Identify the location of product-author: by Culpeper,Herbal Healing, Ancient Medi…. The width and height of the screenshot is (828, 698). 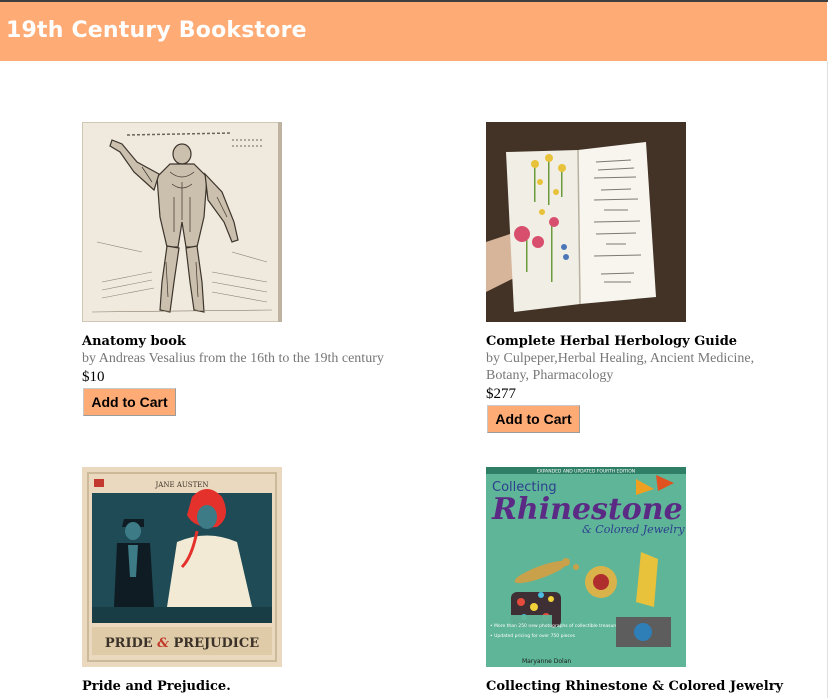
(620, 367).